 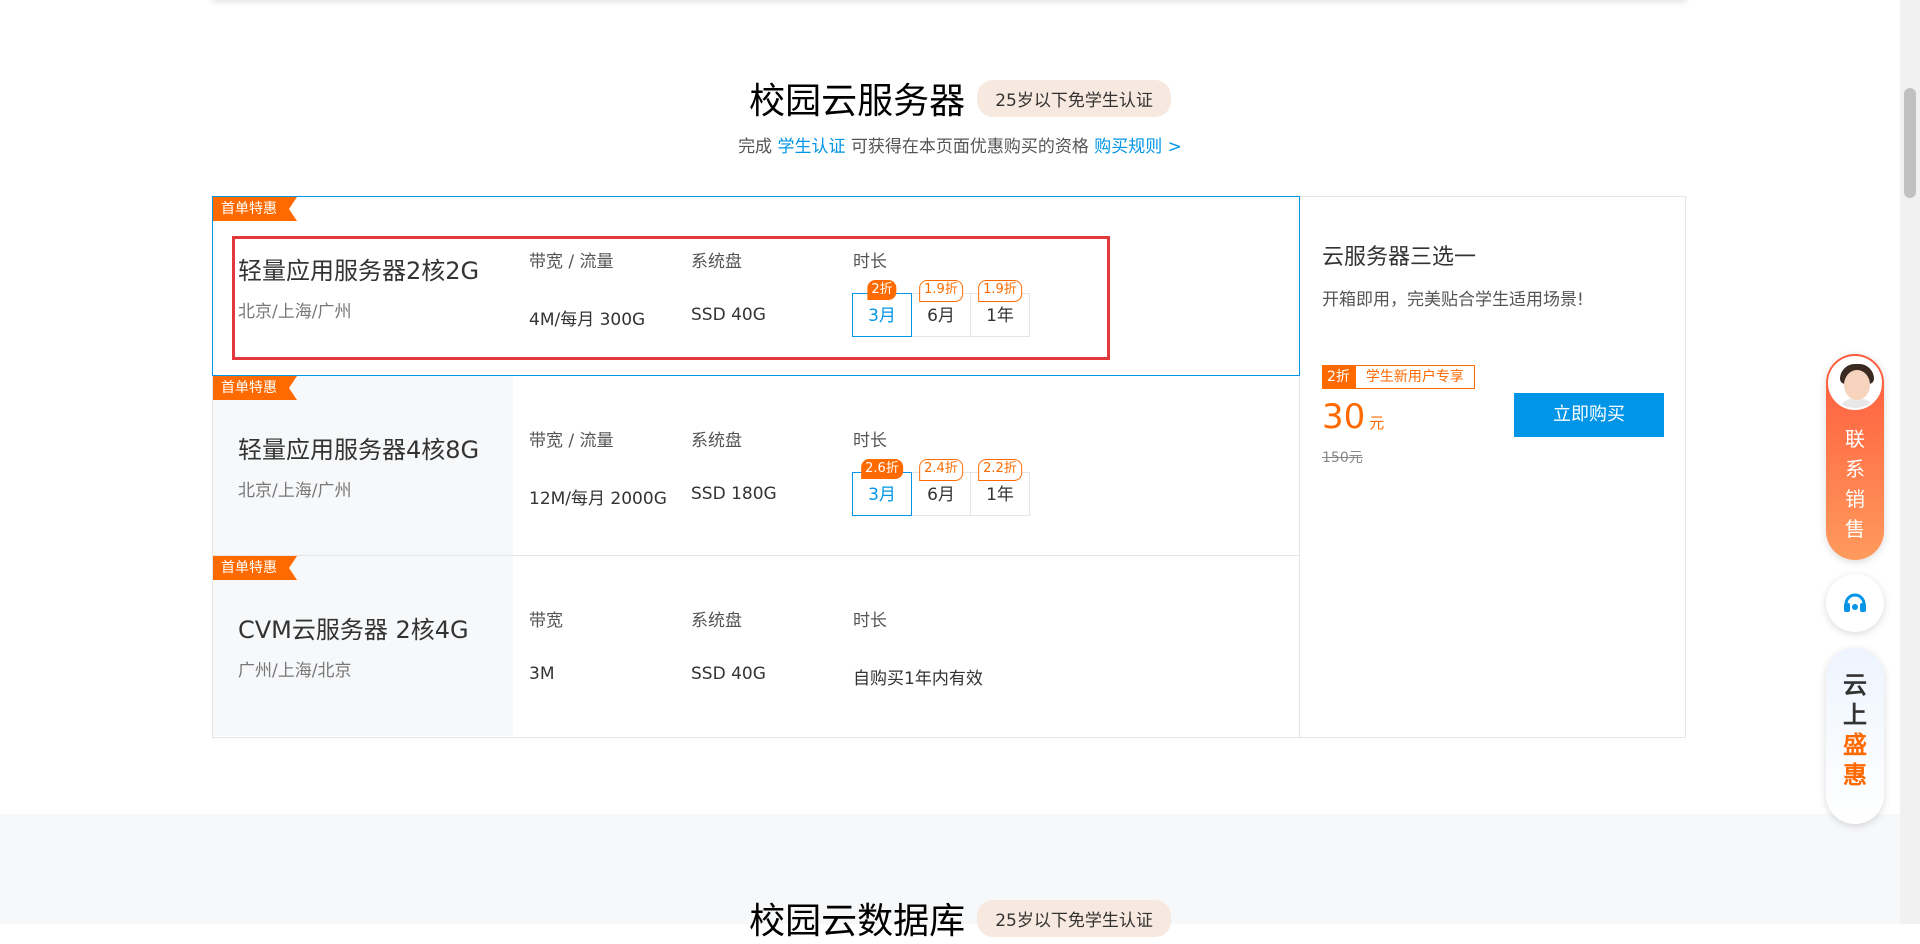 What do you see at coordinates (1855, 383) in the screenshot?
I see `sales-avatar-icon` at bounding box center [1855, 383].